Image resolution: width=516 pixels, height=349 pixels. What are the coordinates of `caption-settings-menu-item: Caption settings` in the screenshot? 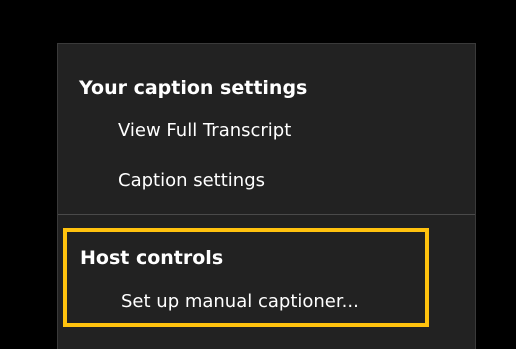 It's located at (191, 181).